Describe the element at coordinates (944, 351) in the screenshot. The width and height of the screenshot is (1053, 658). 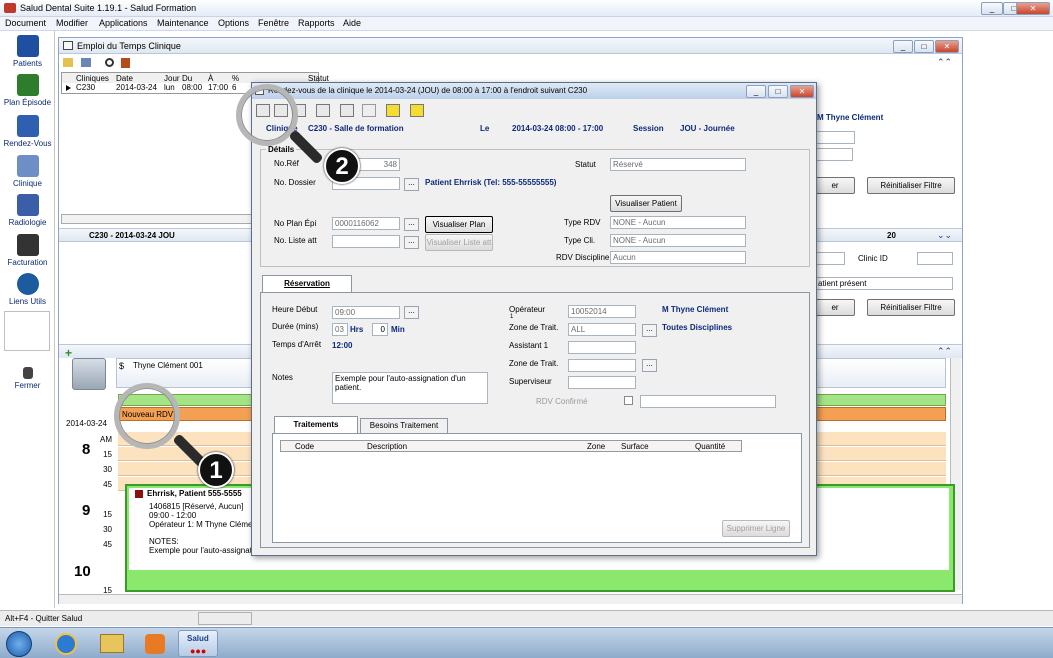
I see `calendar-collapse-icon: ⌃⌃` at that location.